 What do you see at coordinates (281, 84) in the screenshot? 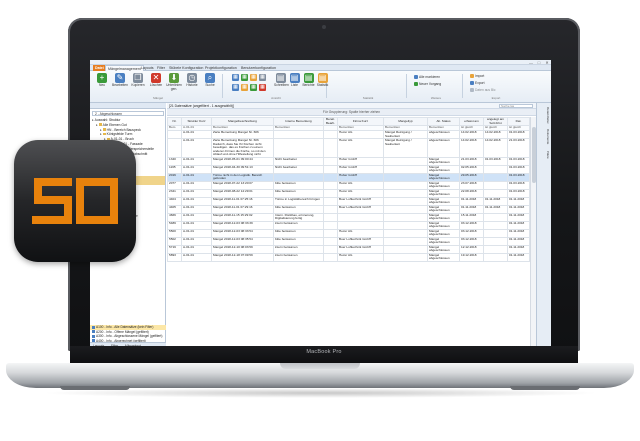
I see `view-button-0: ▤ Schreiben` at bounding box center [281, 84].